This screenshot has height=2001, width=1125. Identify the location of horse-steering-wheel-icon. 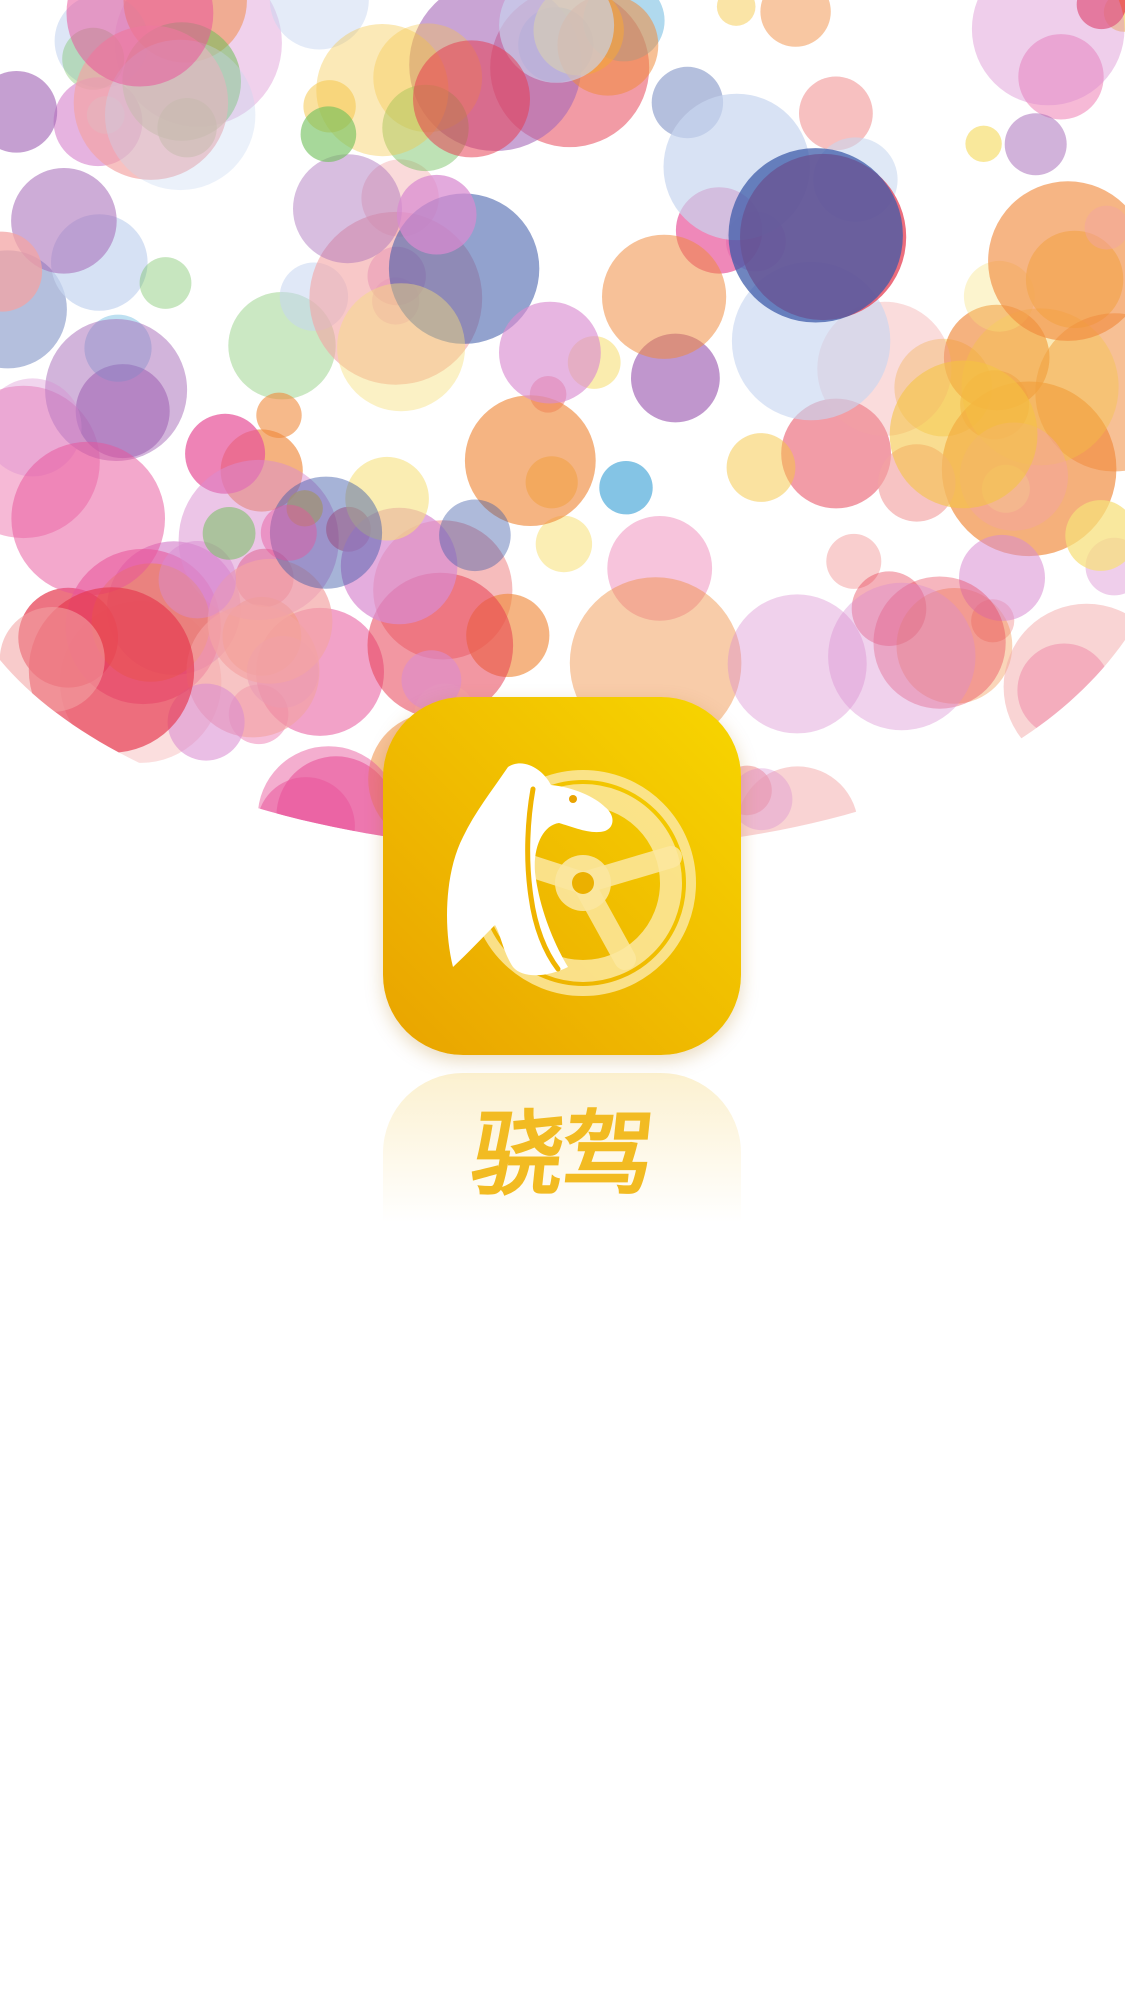
(562, 876).